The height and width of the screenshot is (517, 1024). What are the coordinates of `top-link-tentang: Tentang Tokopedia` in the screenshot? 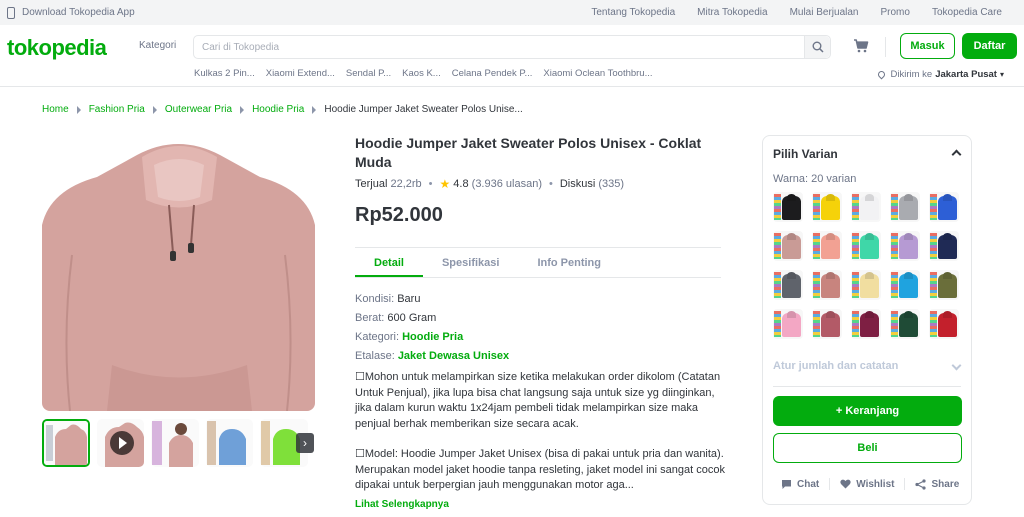 It's located at (633, 12).